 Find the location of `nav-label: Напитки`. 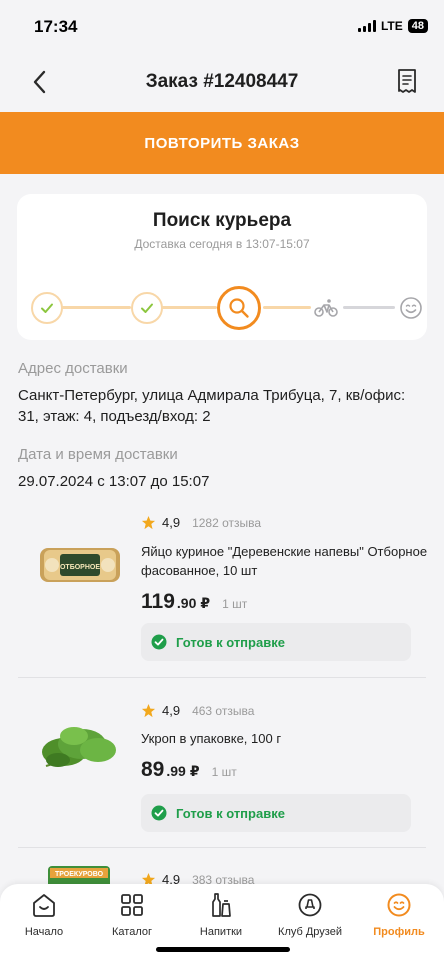

nav-label: Напитки is located at coordinates (221, 932).